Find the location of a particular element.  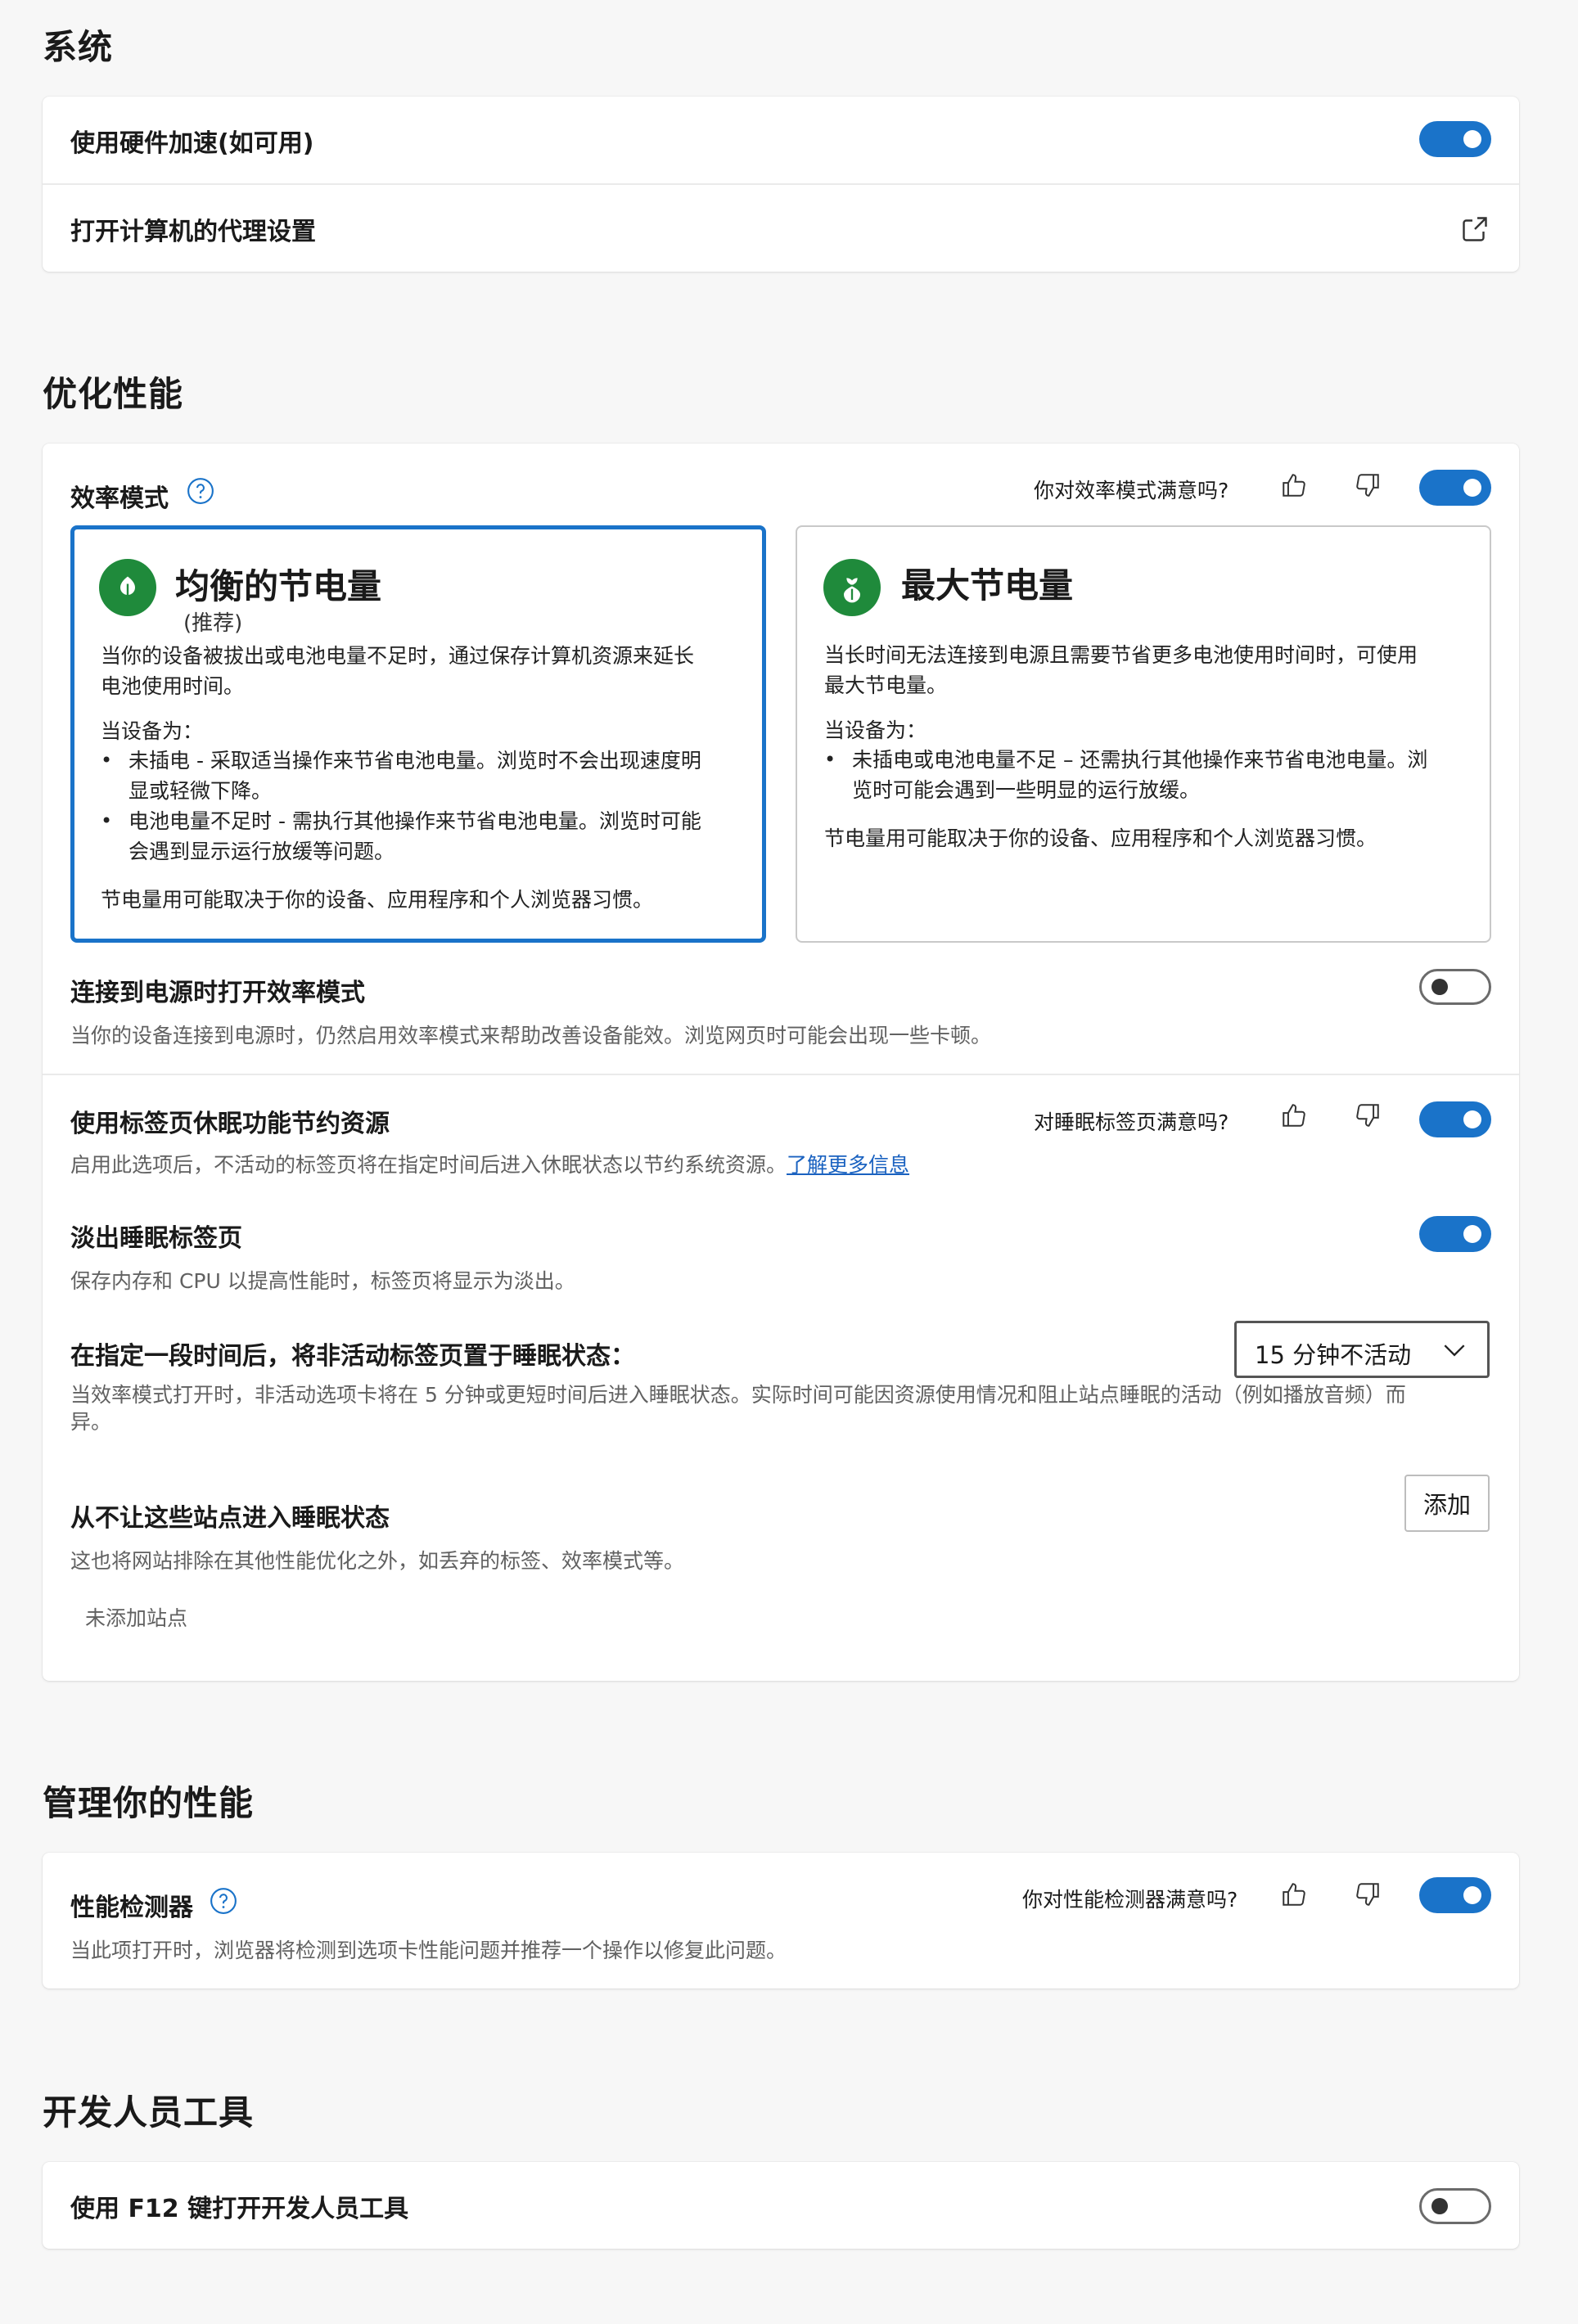

monitor-feedback-question: 你对性能检测器满意吗? is located at coordinates (1130, 1900).